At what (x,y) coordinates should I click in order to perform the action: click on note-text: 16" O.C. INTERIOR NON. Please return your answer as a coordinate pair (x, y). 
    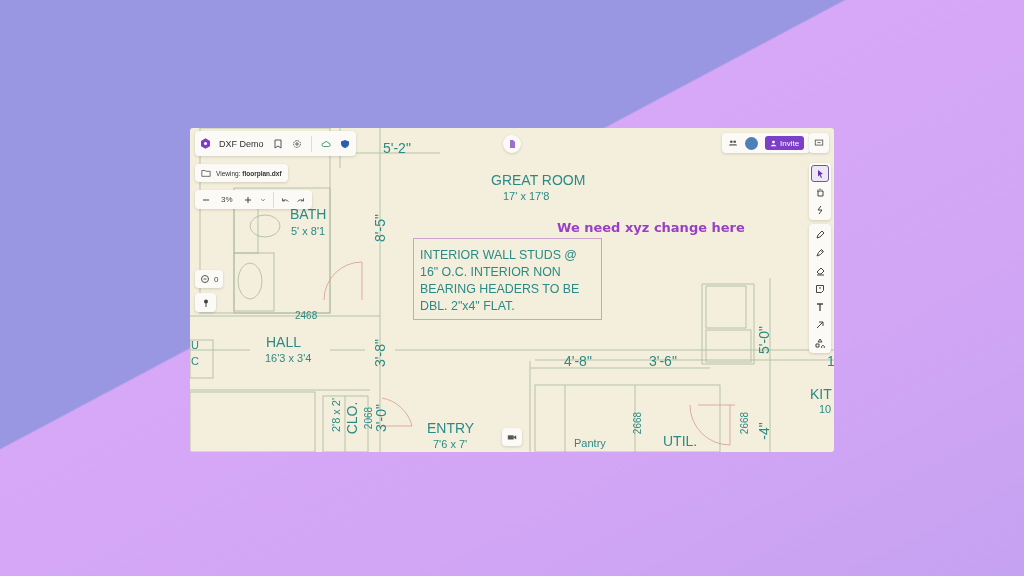
    Looking at the image, I should click on (491, 272).